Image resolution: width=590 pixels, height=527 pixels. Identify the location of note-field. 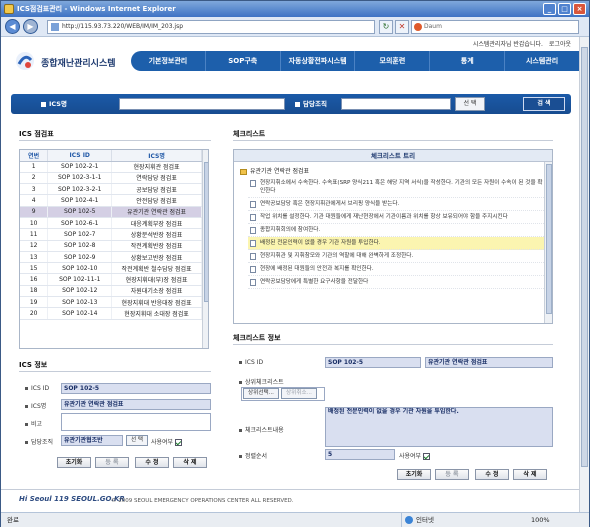
(136, 422).